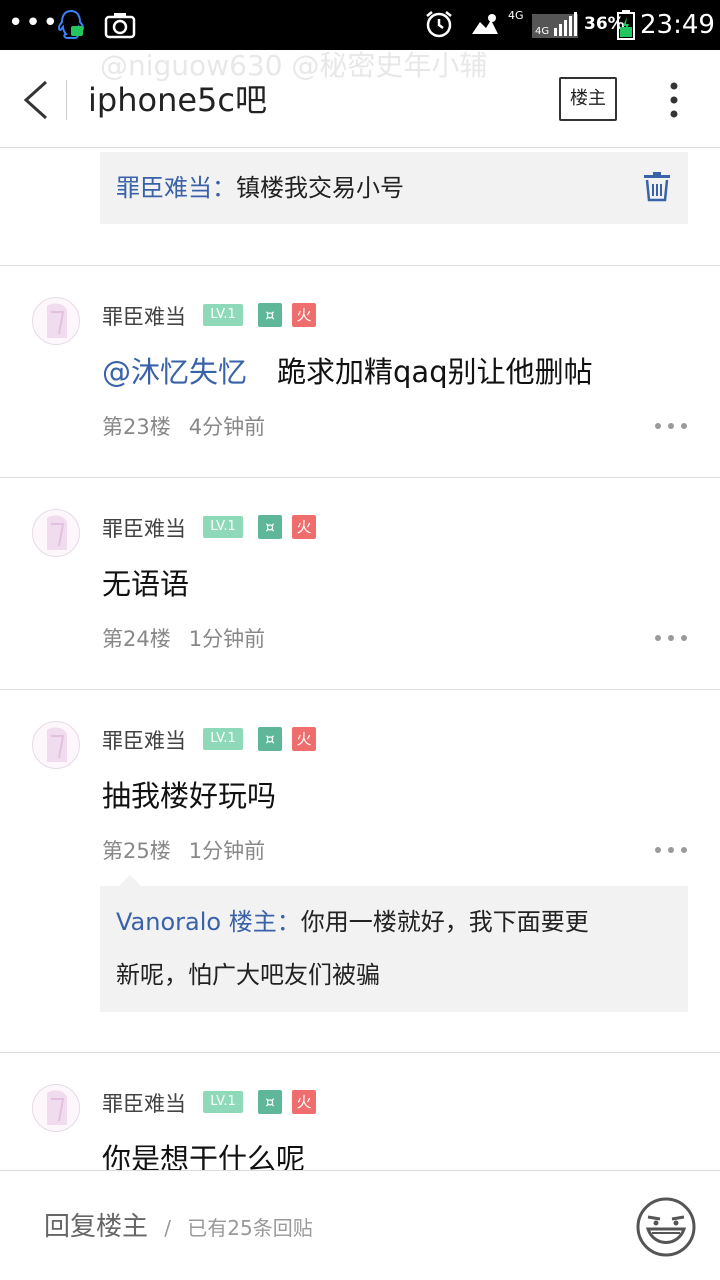 This screenshot has width=720, height=1280. Describe the element at coordinates (677, 25) in the screenshot. I see `clock: 23:49` at that location.